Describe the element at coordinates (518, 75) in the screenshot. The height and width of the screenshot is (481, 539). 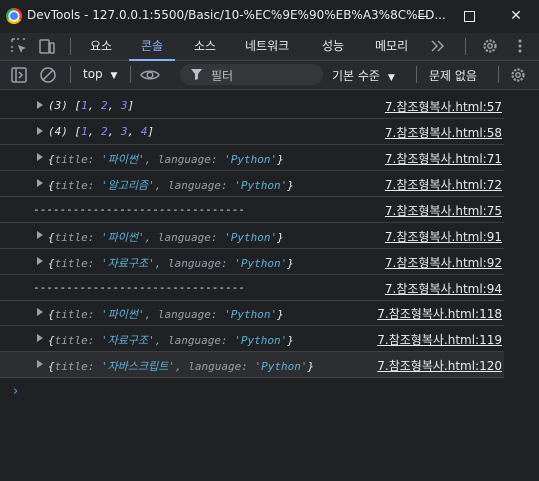
I see `console-settings-gear-icon` at that location.